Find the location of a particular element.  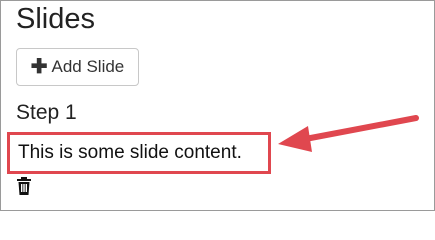

slide-content-highlight: This is some slide content. is located at coordinates (139, 153).